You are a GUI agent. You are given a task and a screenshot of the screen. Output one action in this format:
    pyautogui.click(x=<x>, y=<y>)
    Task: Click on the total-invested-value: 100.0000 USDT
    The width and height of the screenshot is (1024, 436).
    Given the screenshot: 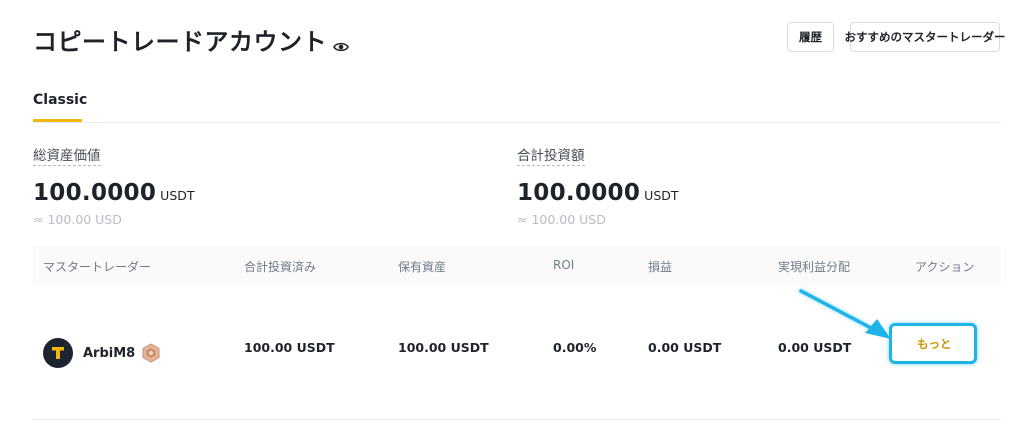 What is the action you would take?
    pyautogui.click(x=598, y=193)
    